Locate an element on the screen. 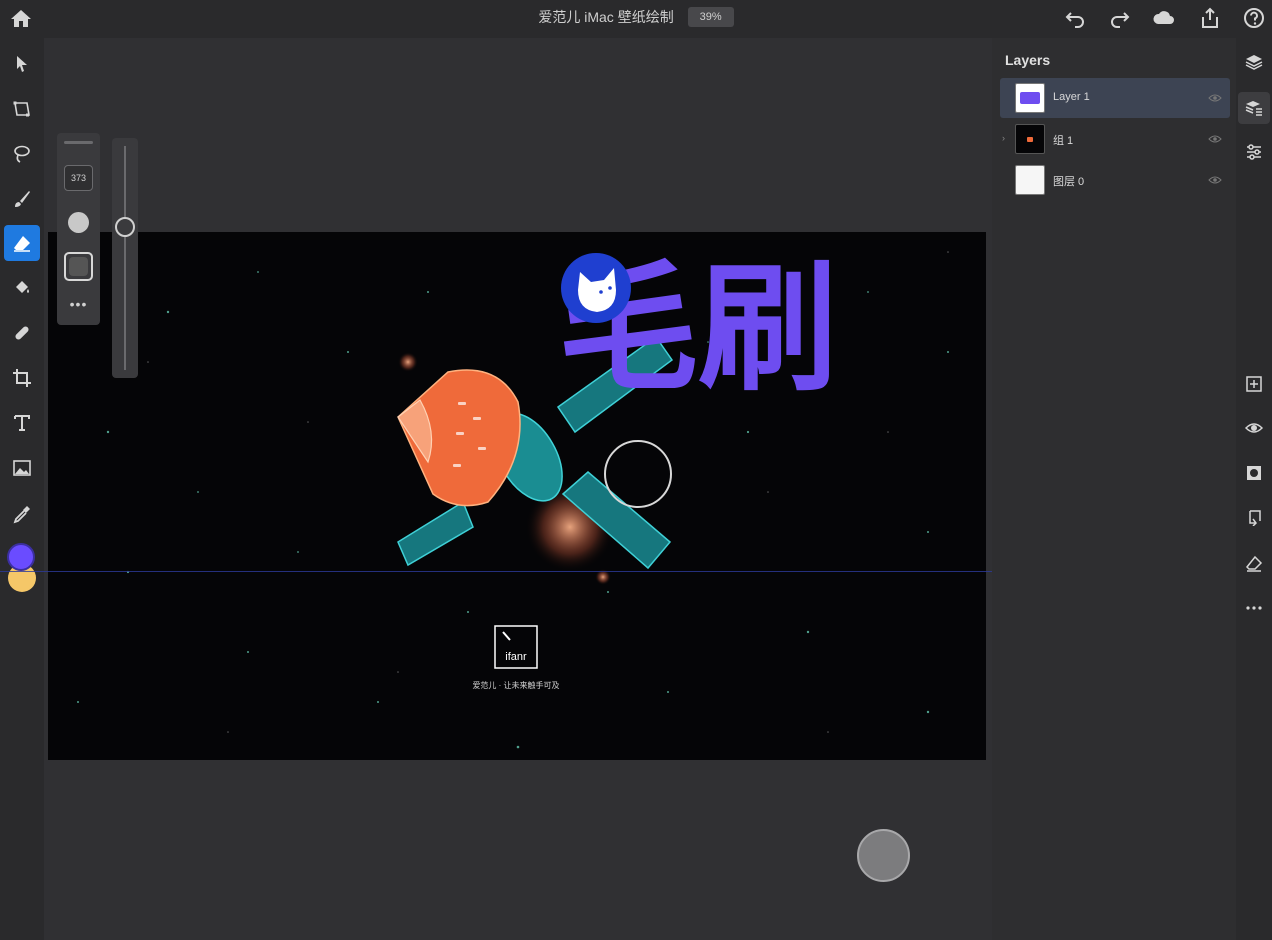  image-tool is located at coordinates (22, 468).